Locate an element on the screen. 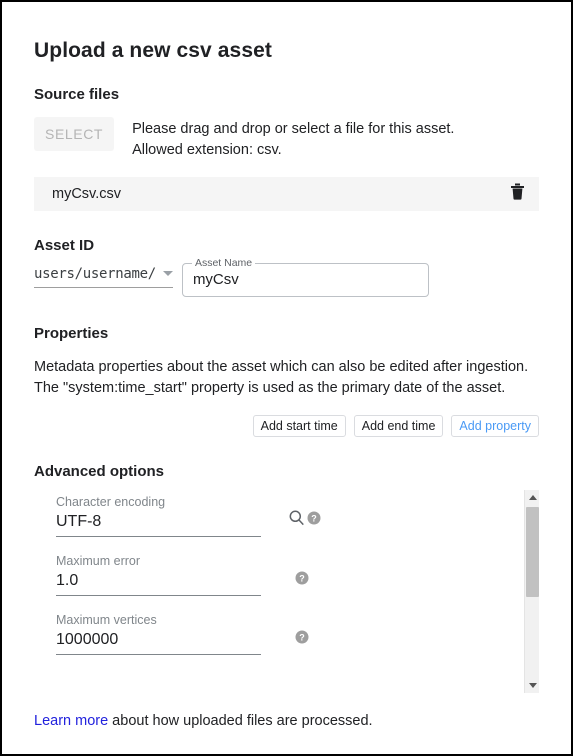  advanced-options-scrollbar is located at coordinates (531, 591).